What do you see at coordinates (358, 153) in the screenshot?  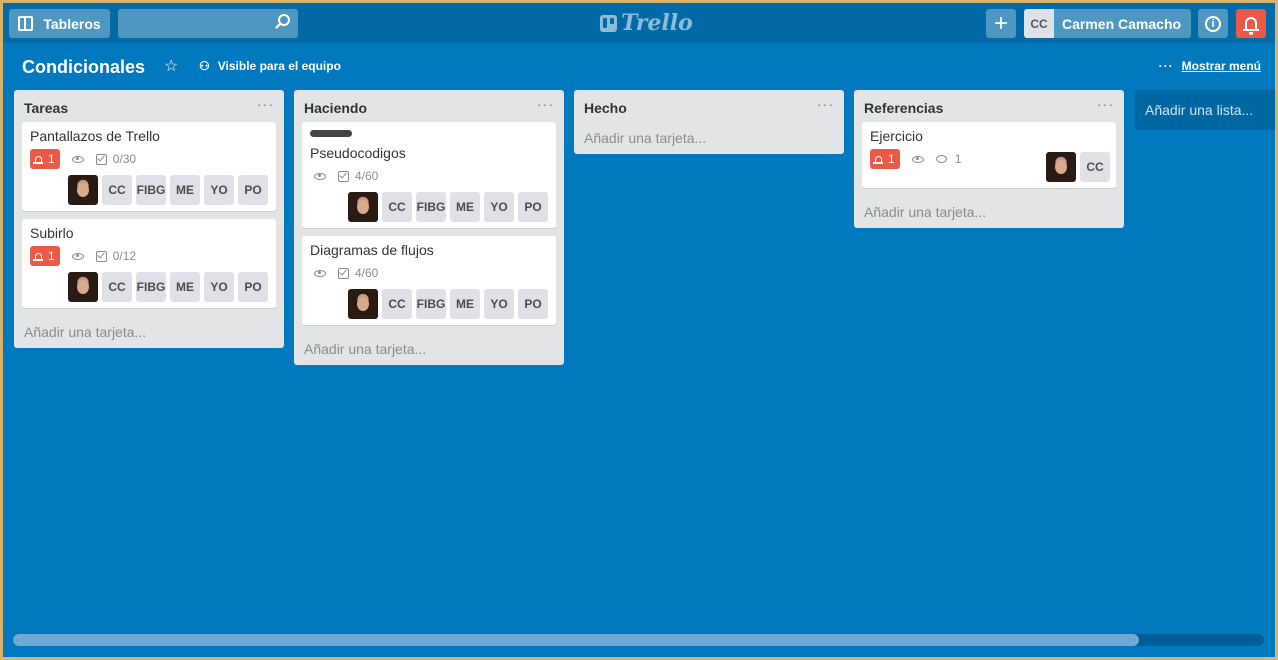 I see `card-title: Pseudocodigos` at bounding box center [358, 153].